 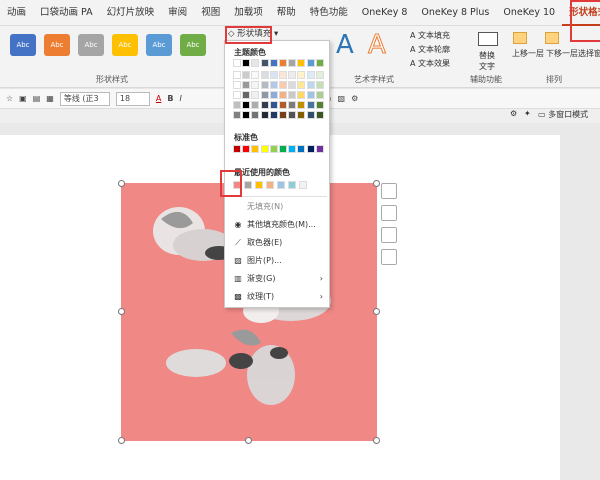 What do you see at coordinates (210, 13) in the screenshot?
I see `tab-4: 视图` at bounding box center [210, 13].